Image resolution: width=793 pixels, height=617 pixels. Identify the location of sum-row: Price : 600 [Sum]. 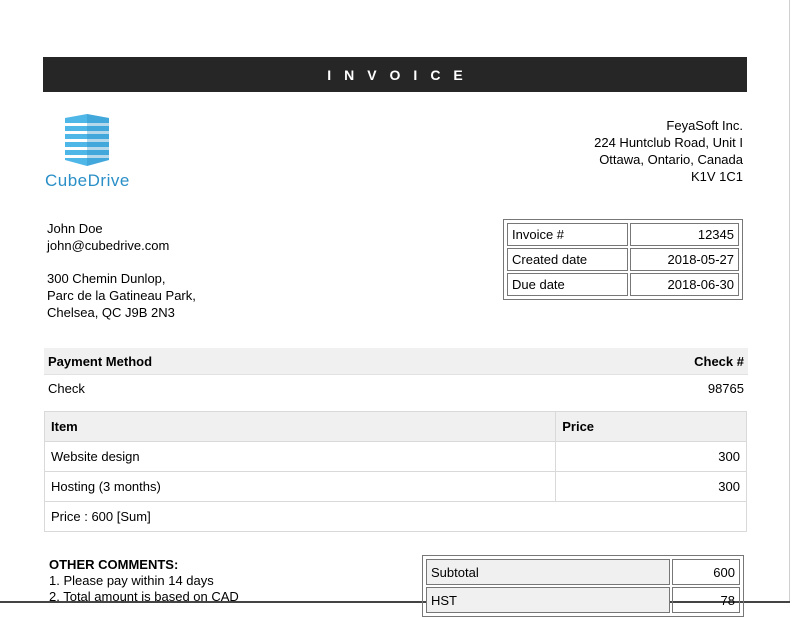
(395, 516).